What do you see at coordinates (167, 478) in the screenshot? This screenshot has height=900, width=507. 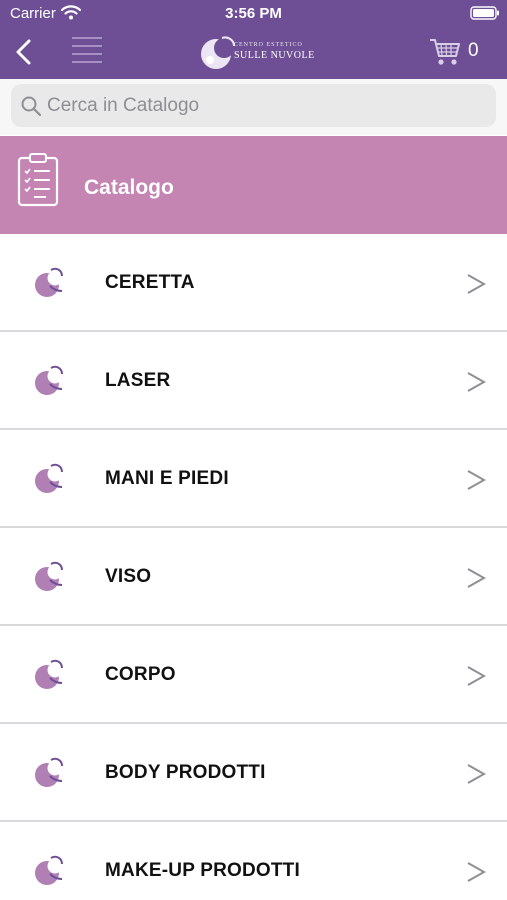 I see `list-item-label: MANI E PIEDI` at bounding box center [167, 478].